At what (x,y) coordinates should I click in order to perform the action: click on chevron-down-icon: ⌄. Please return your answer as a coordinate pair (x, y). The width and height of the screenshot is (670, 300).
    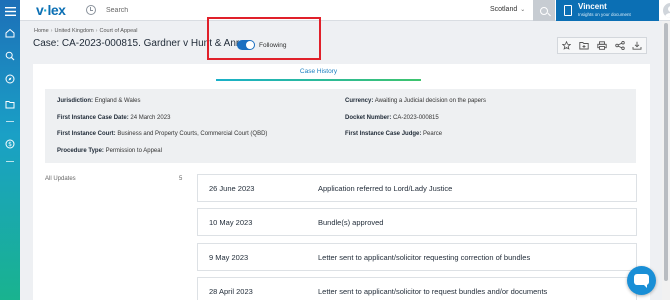
    Looking at the image, I should click on (523, 10).